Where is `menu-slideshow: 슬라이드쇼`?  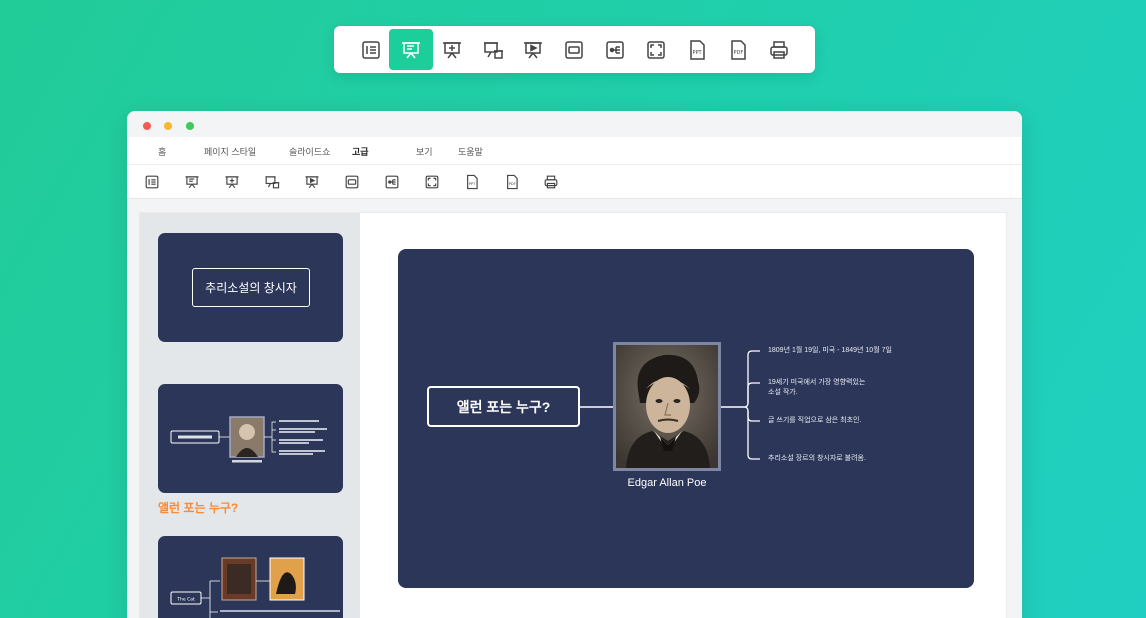 menu-slideshow: 슬라이드쇼 is located at coordinates (309, 151).